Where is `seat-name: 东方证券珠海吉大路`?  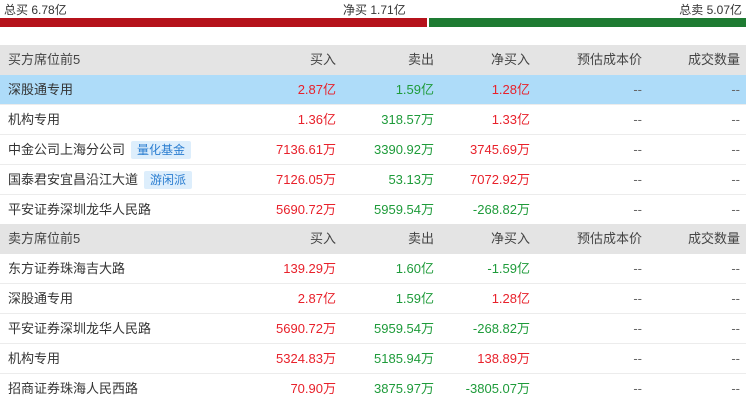
seat-name: 东方证券珠海吉大路 is located at coordinates (66, 268).